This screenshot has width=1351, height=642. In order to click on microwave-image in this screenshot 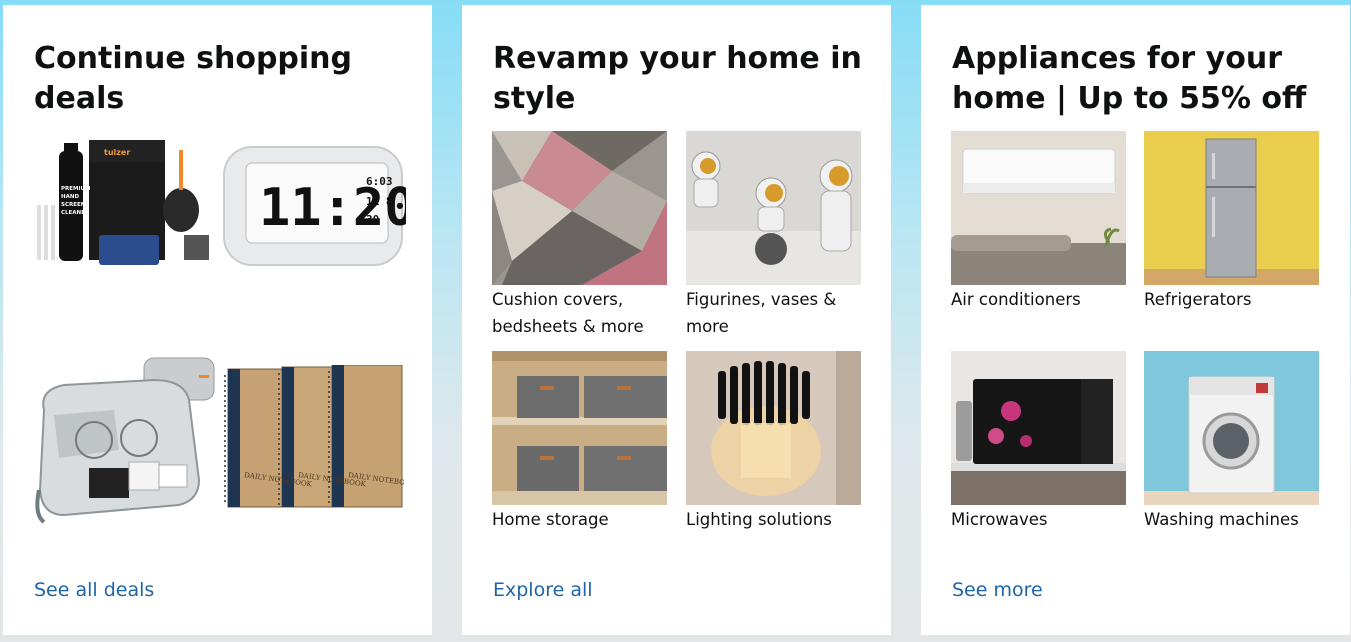, I will do `click(1038, 428)`.